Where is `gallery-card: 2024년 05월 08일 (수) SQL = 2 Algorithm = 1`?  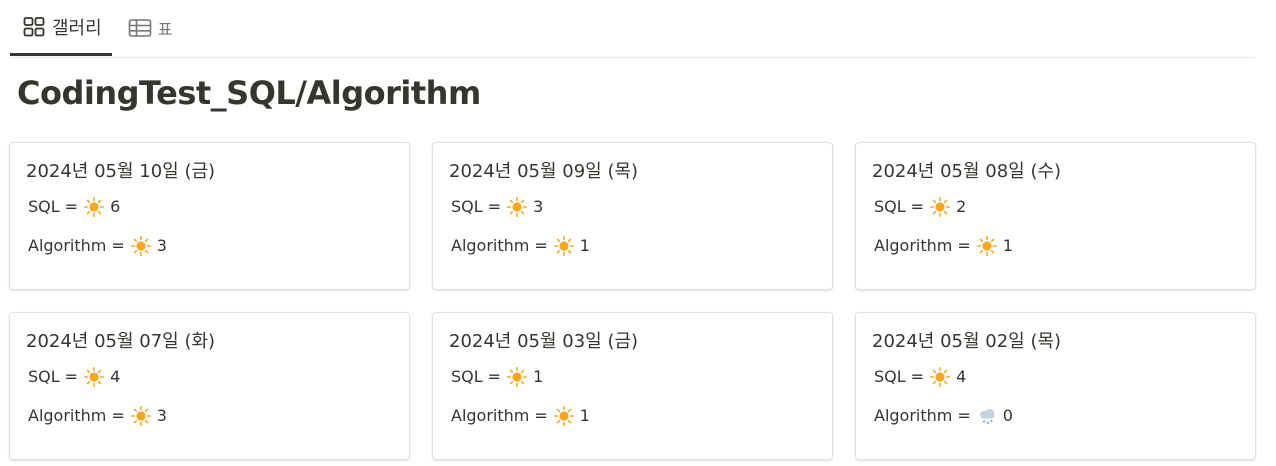
gallery-card: 2024년 05월 08일 (수) SQL = 2 Algorithm = 1 is located at coordinates (1055, 216).